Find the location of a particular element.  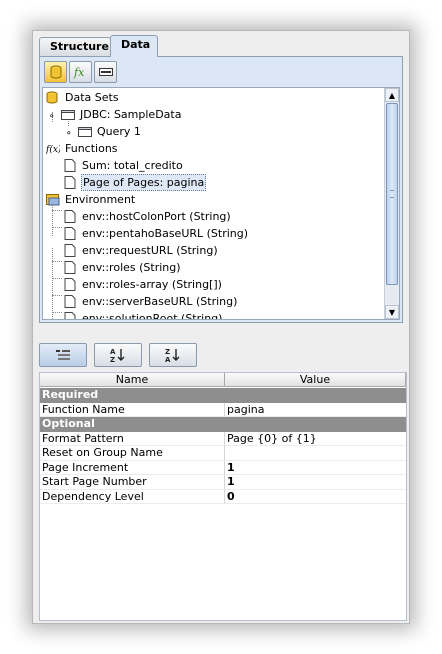

column-header-name: Name is located at coordinates (132, 380).